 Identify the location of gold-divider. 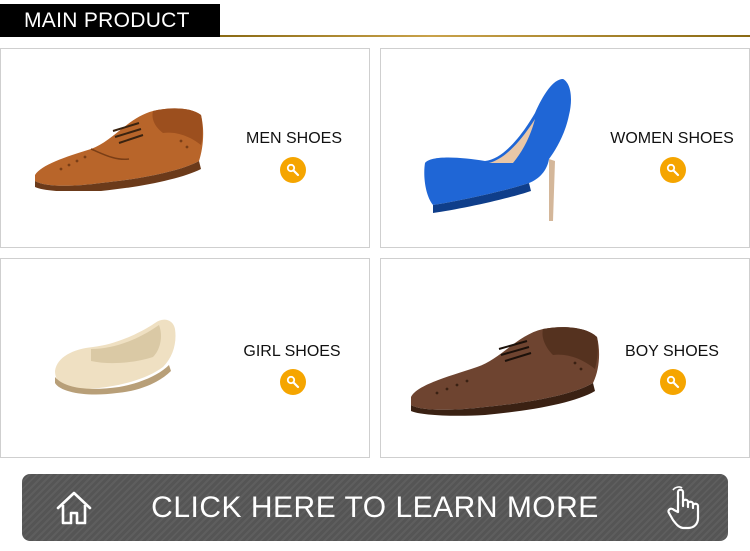
(485, 36).